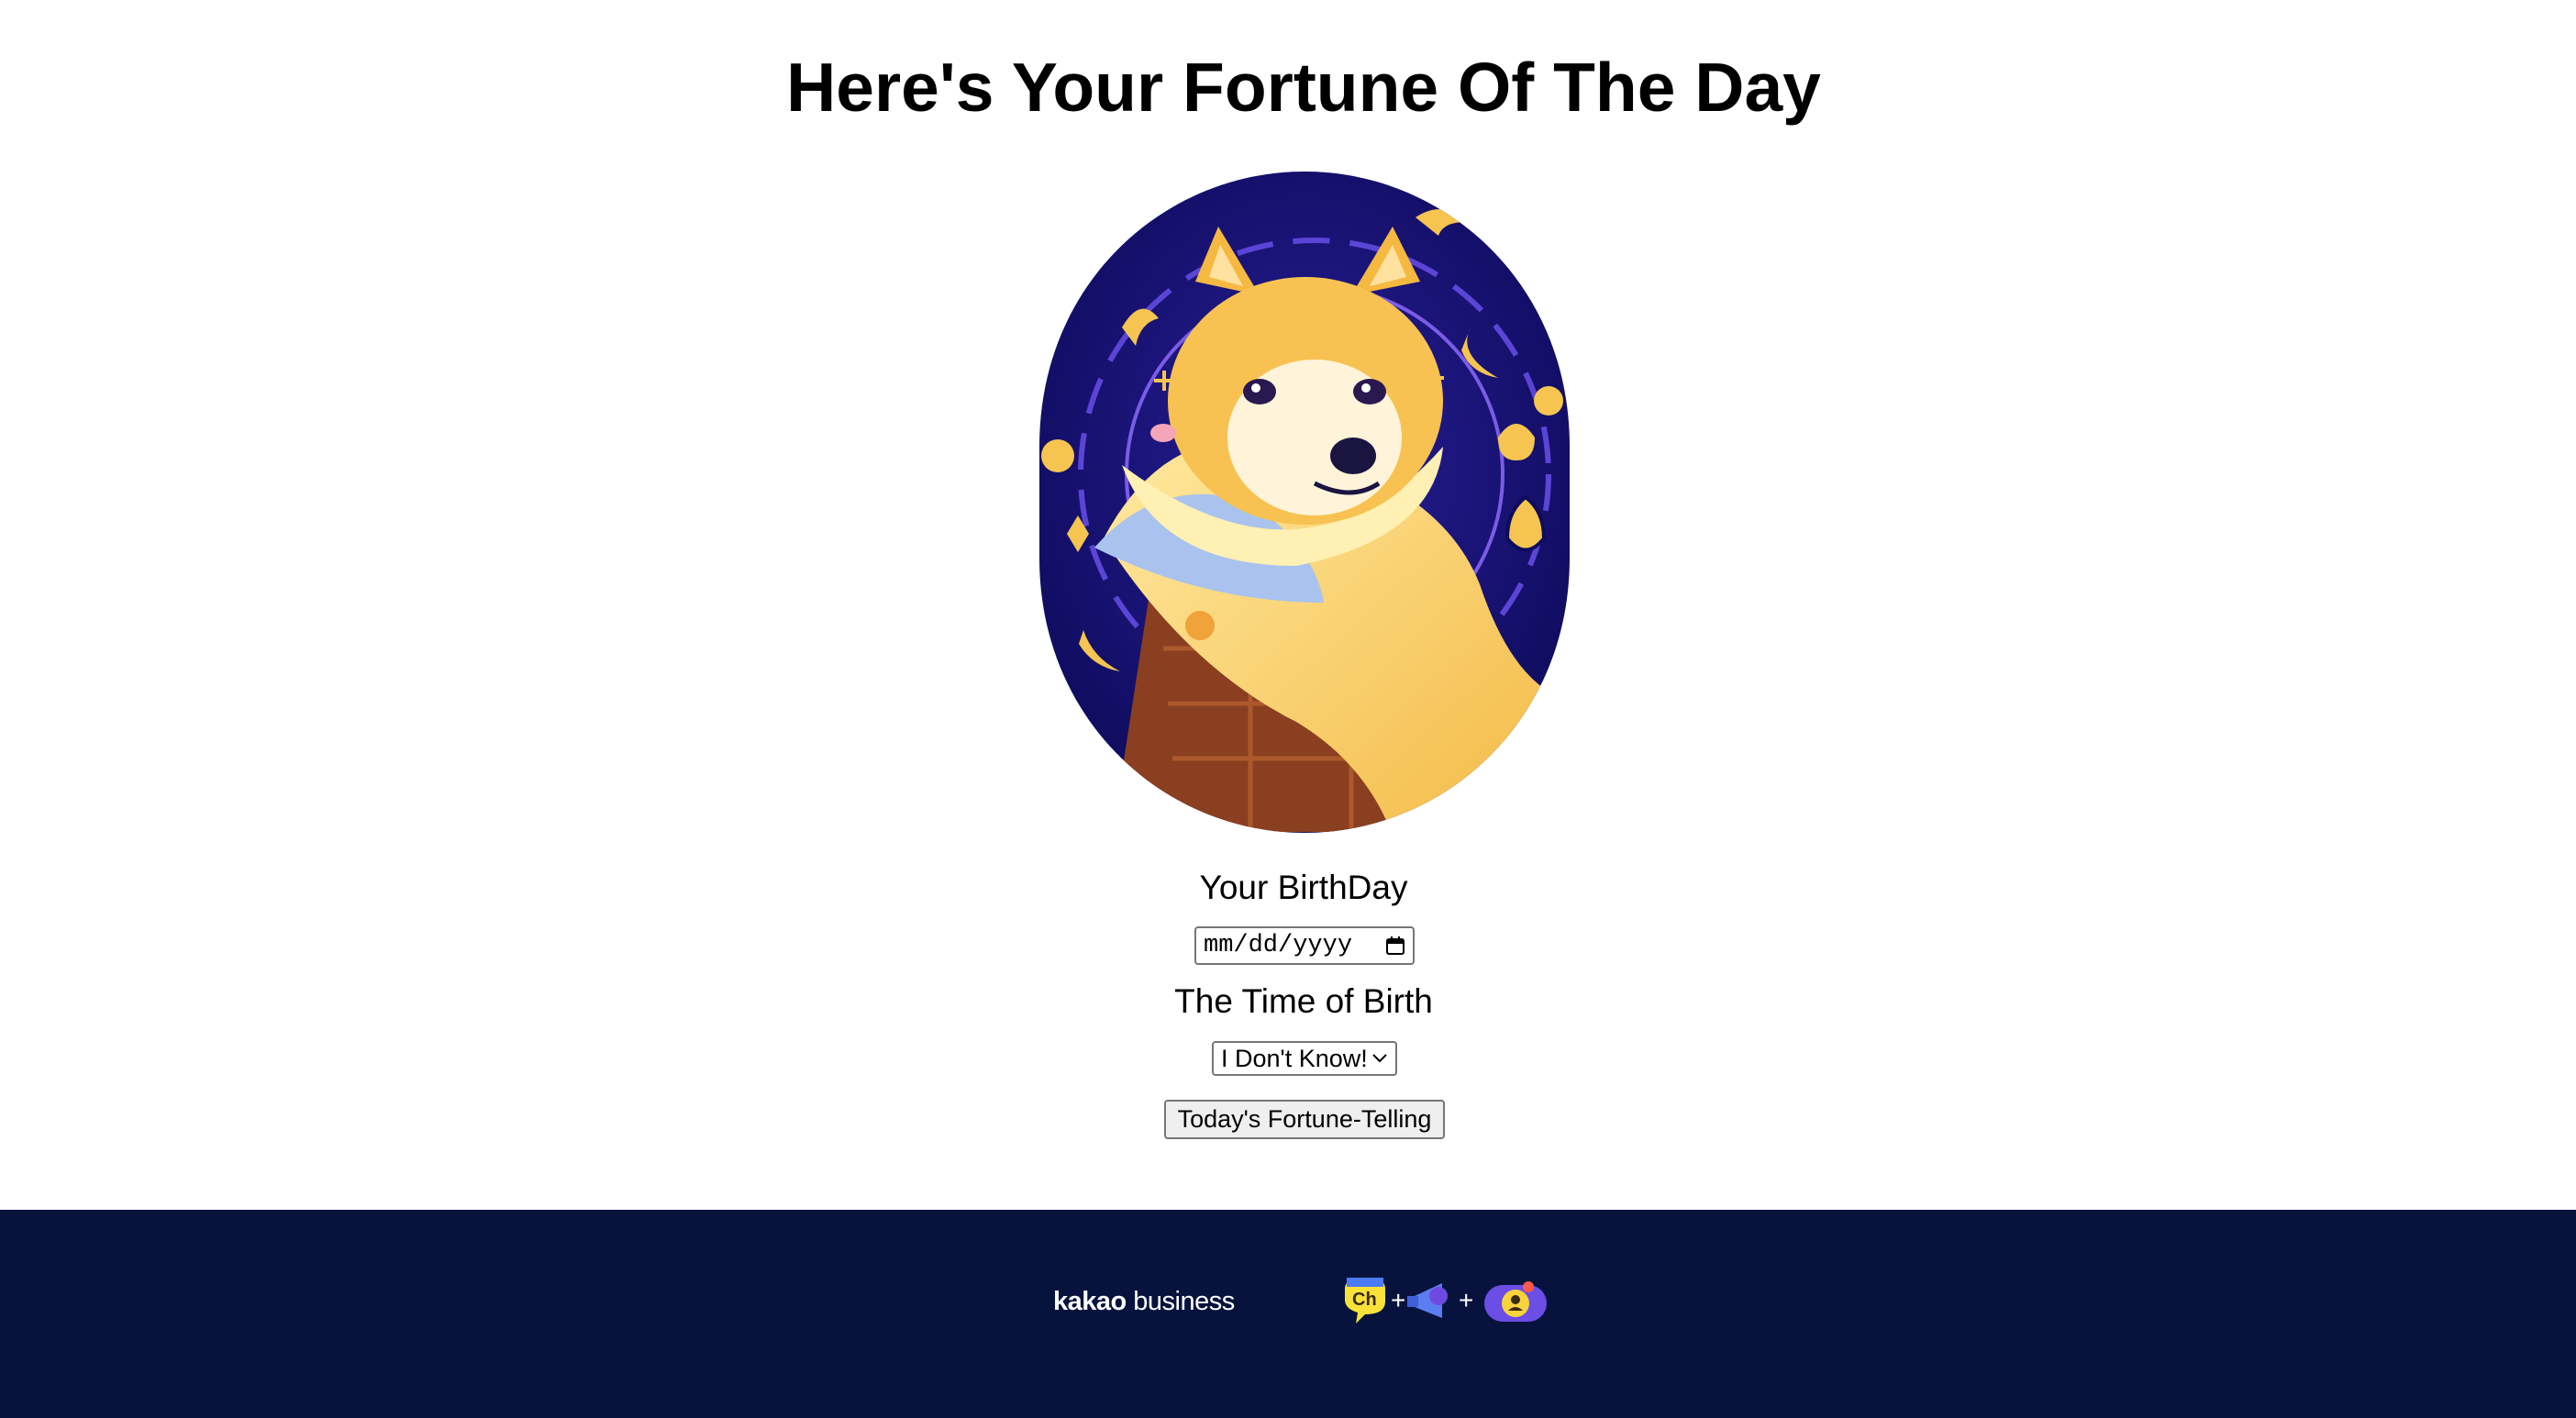  I want to click on plus-sign-2: +, so click(1466, 1300).